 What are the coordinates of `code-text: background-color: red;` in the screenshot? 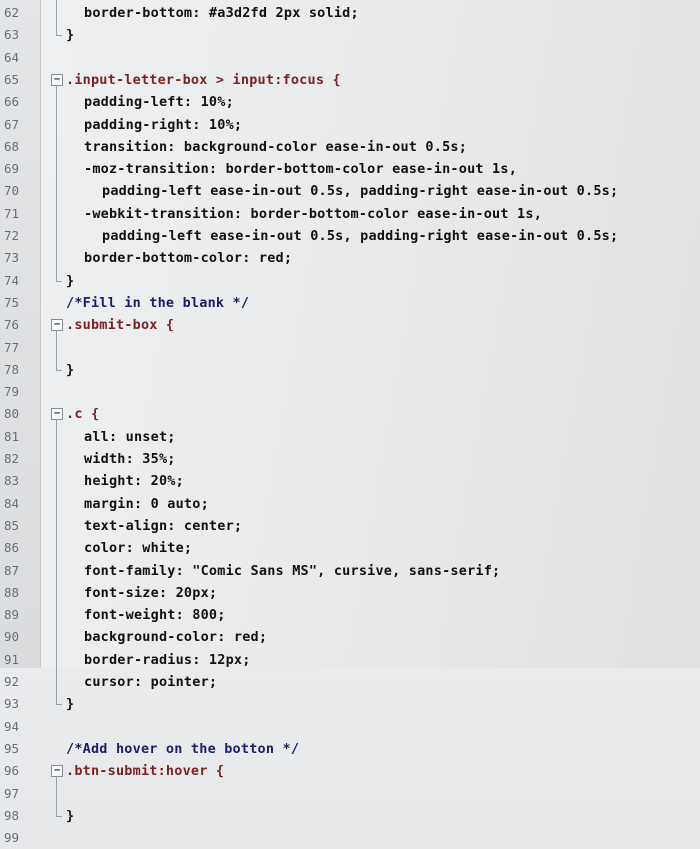 It's located at (176, 637).